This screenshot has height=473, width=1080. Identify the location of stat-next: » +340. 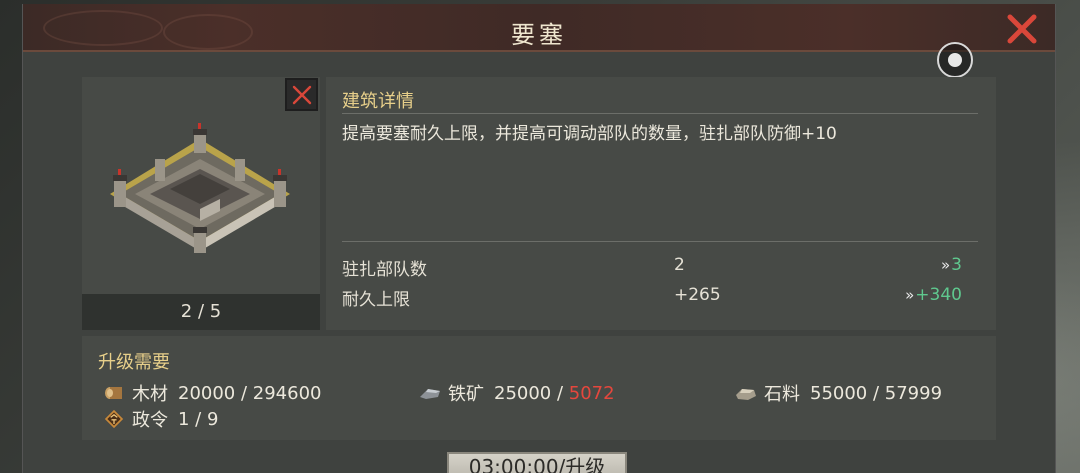
(933, 295).